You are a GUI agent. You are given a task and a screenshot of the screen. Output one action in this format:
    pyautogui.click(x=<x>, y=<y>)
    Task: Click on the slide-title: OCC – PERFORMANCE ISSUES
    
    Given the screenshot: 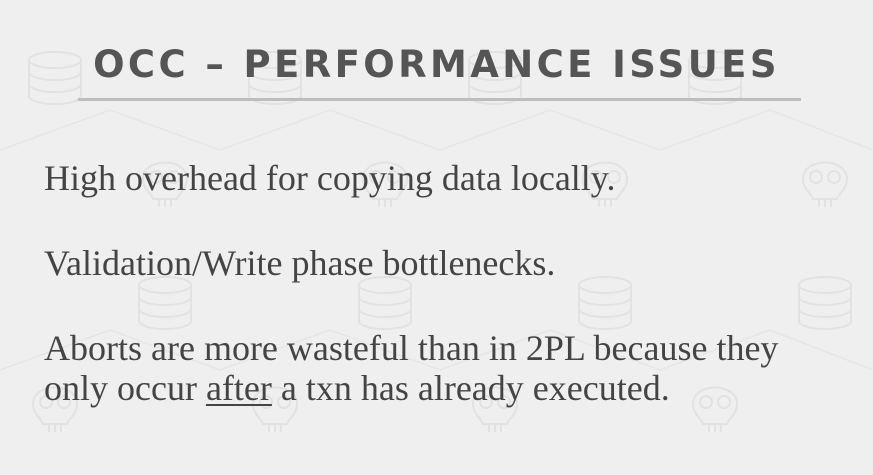 What is the action you would take?
    pyautogui.click(x=436, y=64)
    